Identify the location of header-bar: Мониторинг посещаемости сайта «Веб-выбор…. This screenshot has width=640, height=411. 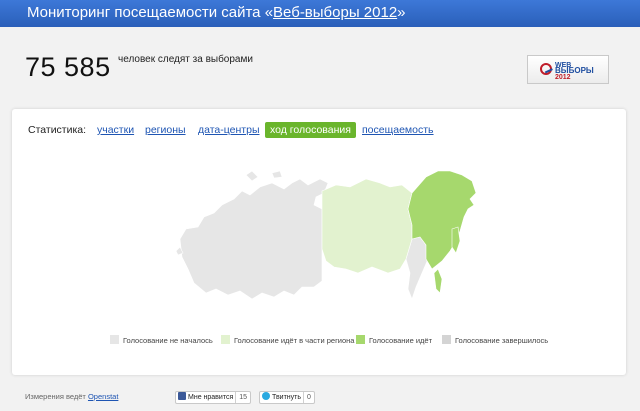
(320, 13).